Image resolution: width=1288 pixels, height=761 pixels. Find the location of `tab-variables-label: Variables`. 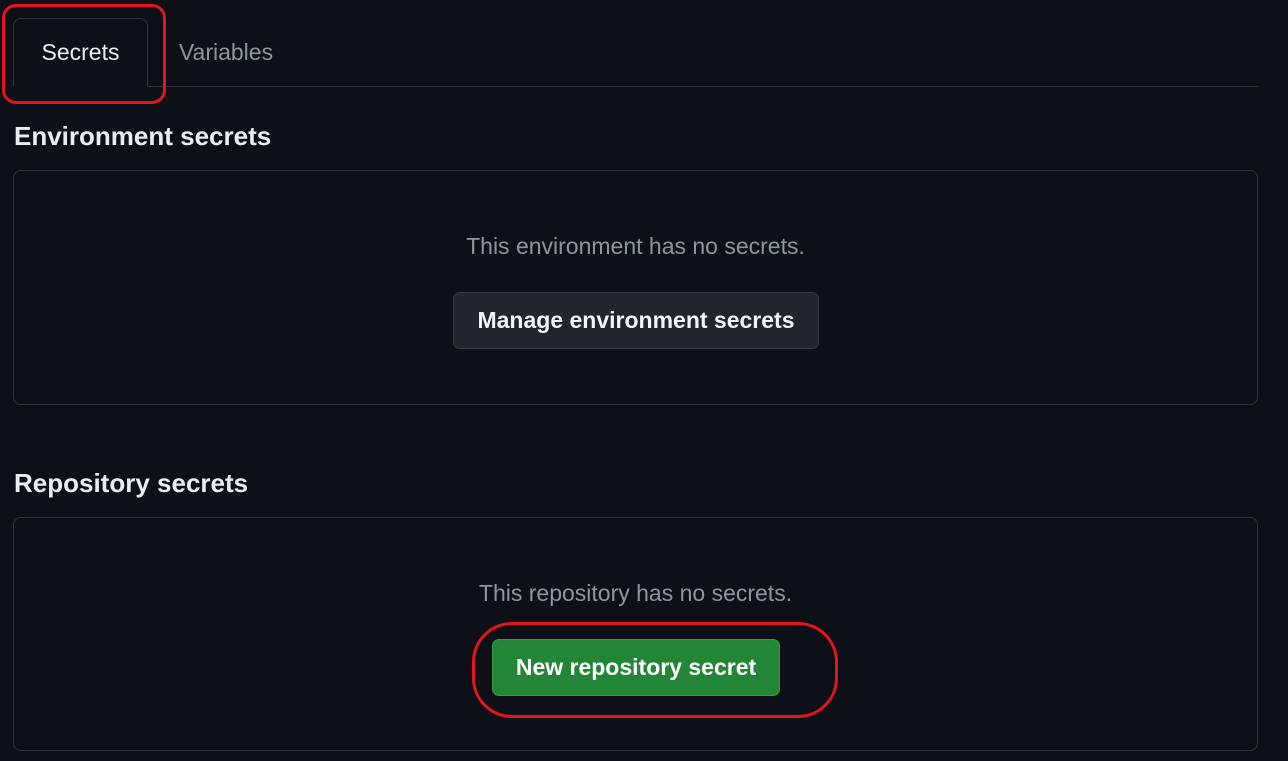

tab-variables-label: Variables is located at coordinates (226, 51).